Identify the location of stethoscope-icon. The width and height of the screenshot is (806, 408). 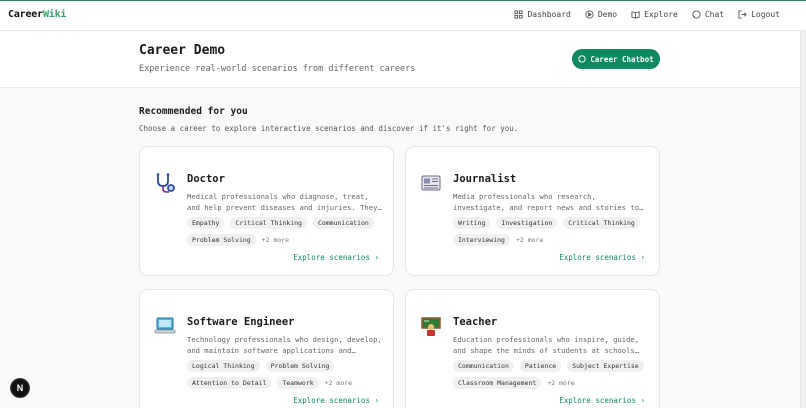
(165, 183).